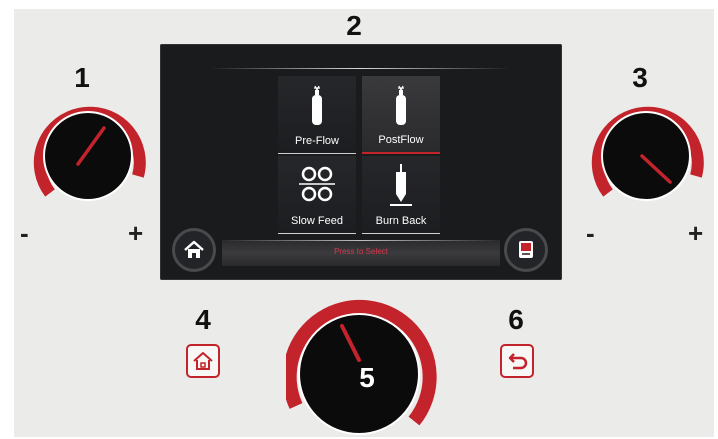 The height and width of the screenshot is (439, 718). Describe the element at coordinates (354, 25) in the screenshot. I see `label-screen-number: 2` at that location.